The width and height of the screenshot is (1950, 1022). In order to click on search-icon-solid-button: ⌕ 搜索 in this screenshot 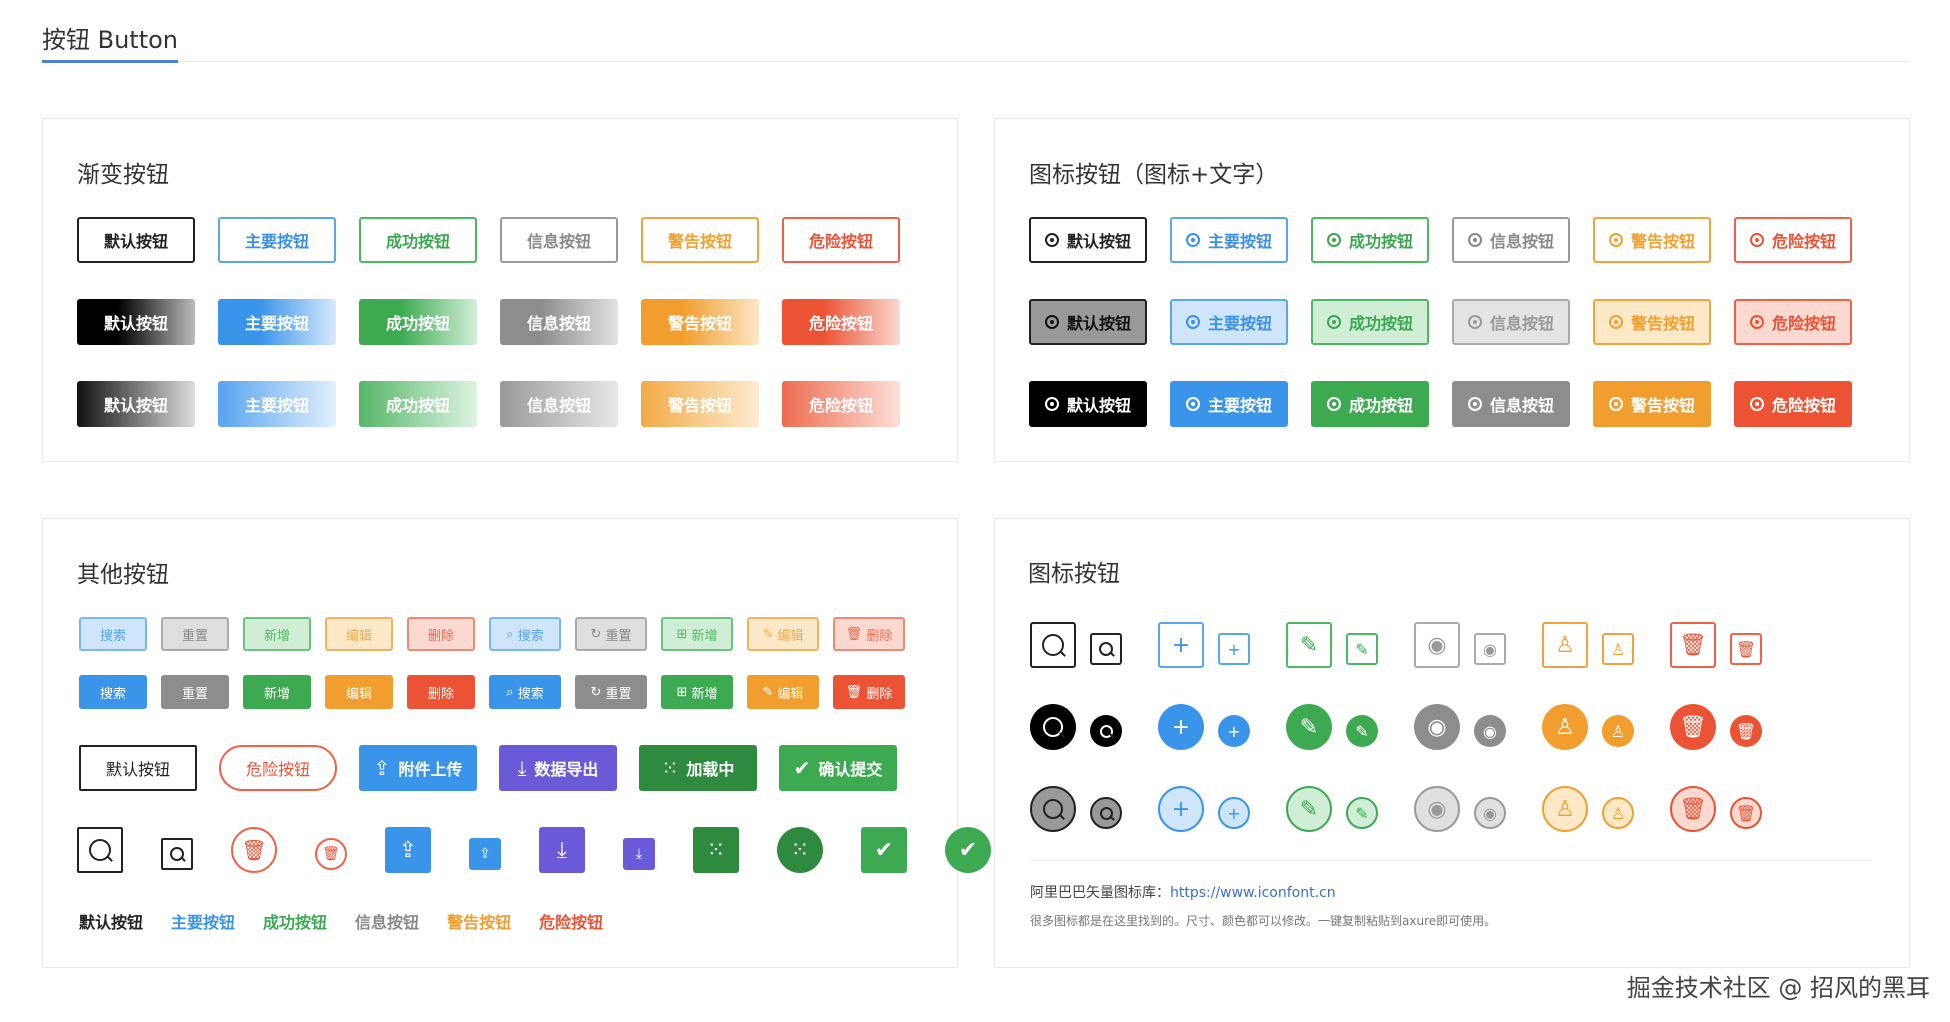, I will do `click(525, 692)`.